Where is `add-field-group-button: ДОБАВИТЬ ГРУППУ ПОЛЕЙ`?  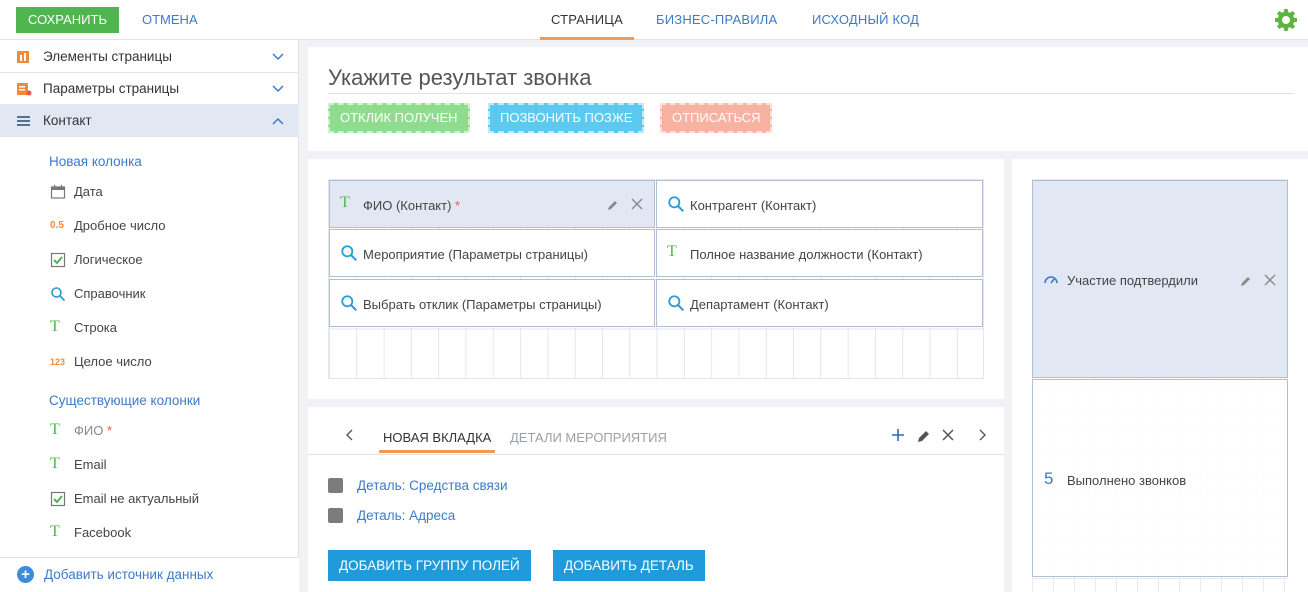 add-field-group-button: ДОБАВИТЬ ГРУППУ ПОЛЕЙ is located at coordinates (429, 565).